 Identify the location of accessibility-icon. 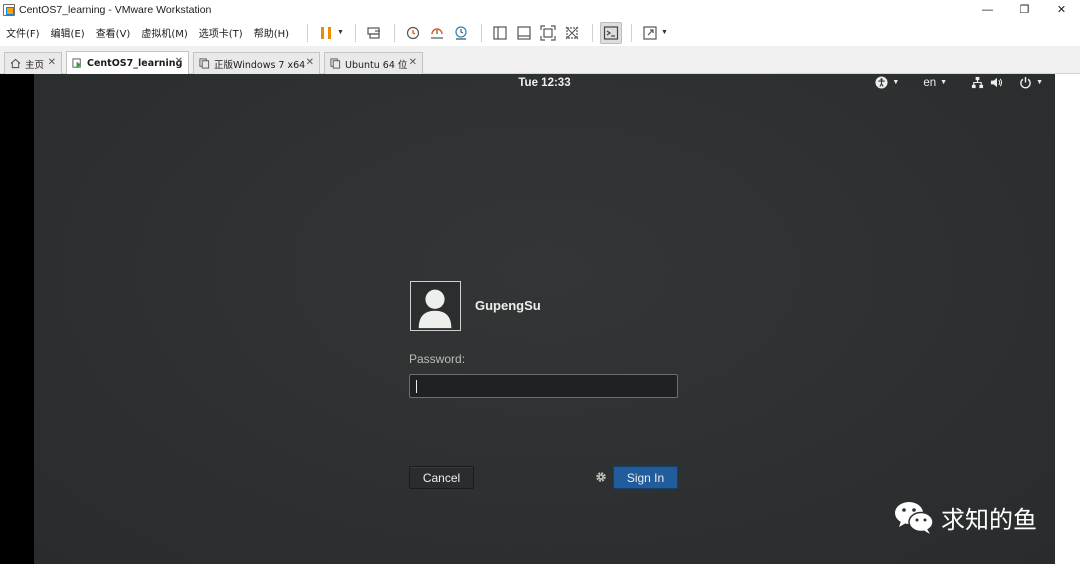
(881, 82).